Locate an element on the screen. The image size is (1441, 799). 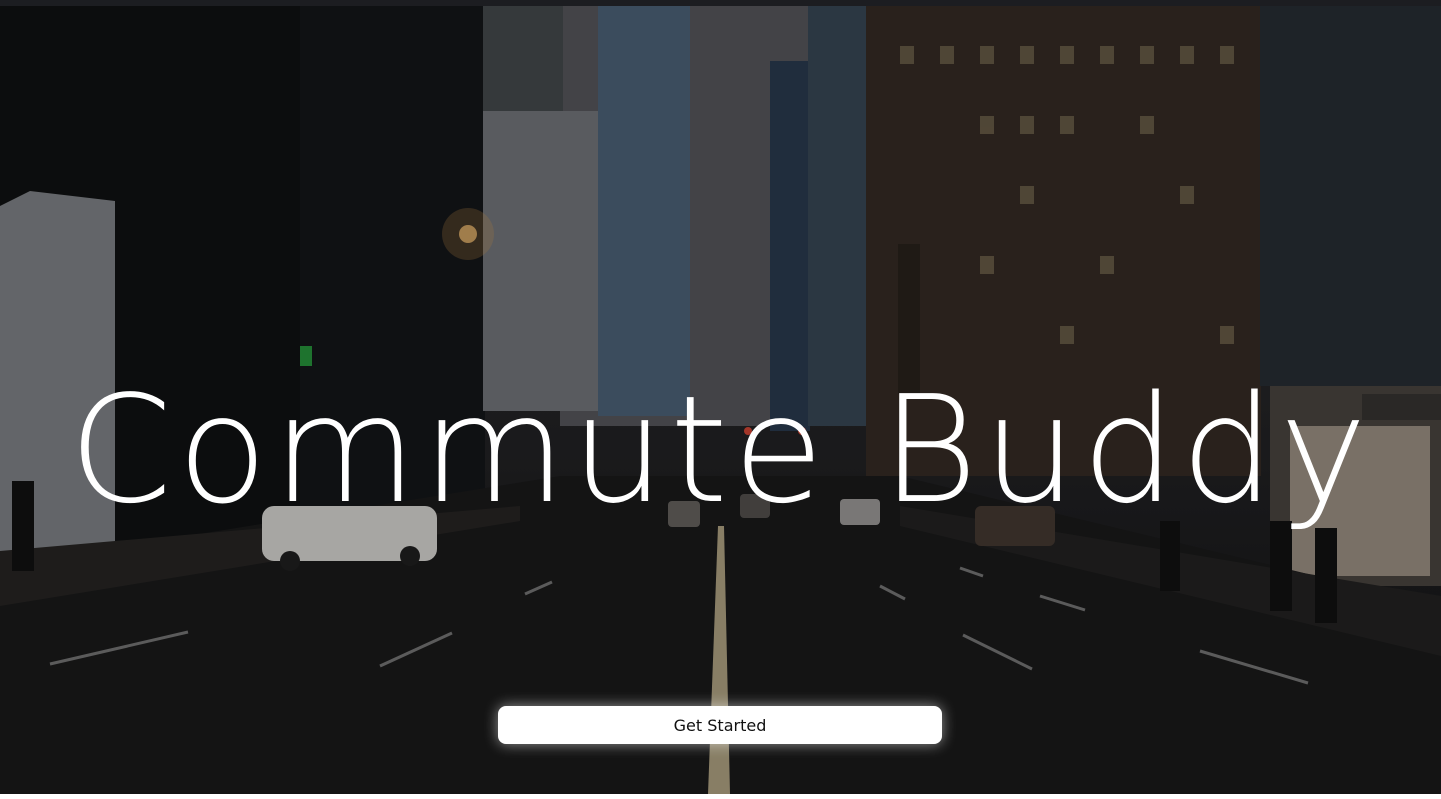
window-bottom-strip is located at coordinates (720, 796).